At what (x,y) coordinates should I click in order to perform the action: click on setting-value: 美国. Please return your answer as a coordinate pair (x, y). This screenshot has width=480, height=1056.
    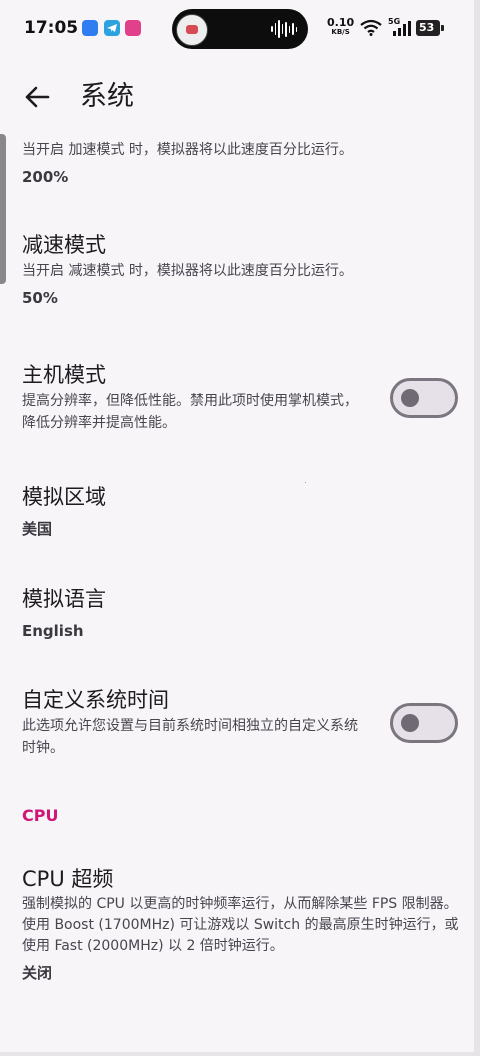
    Looking at the image, I should click on (37, 529).